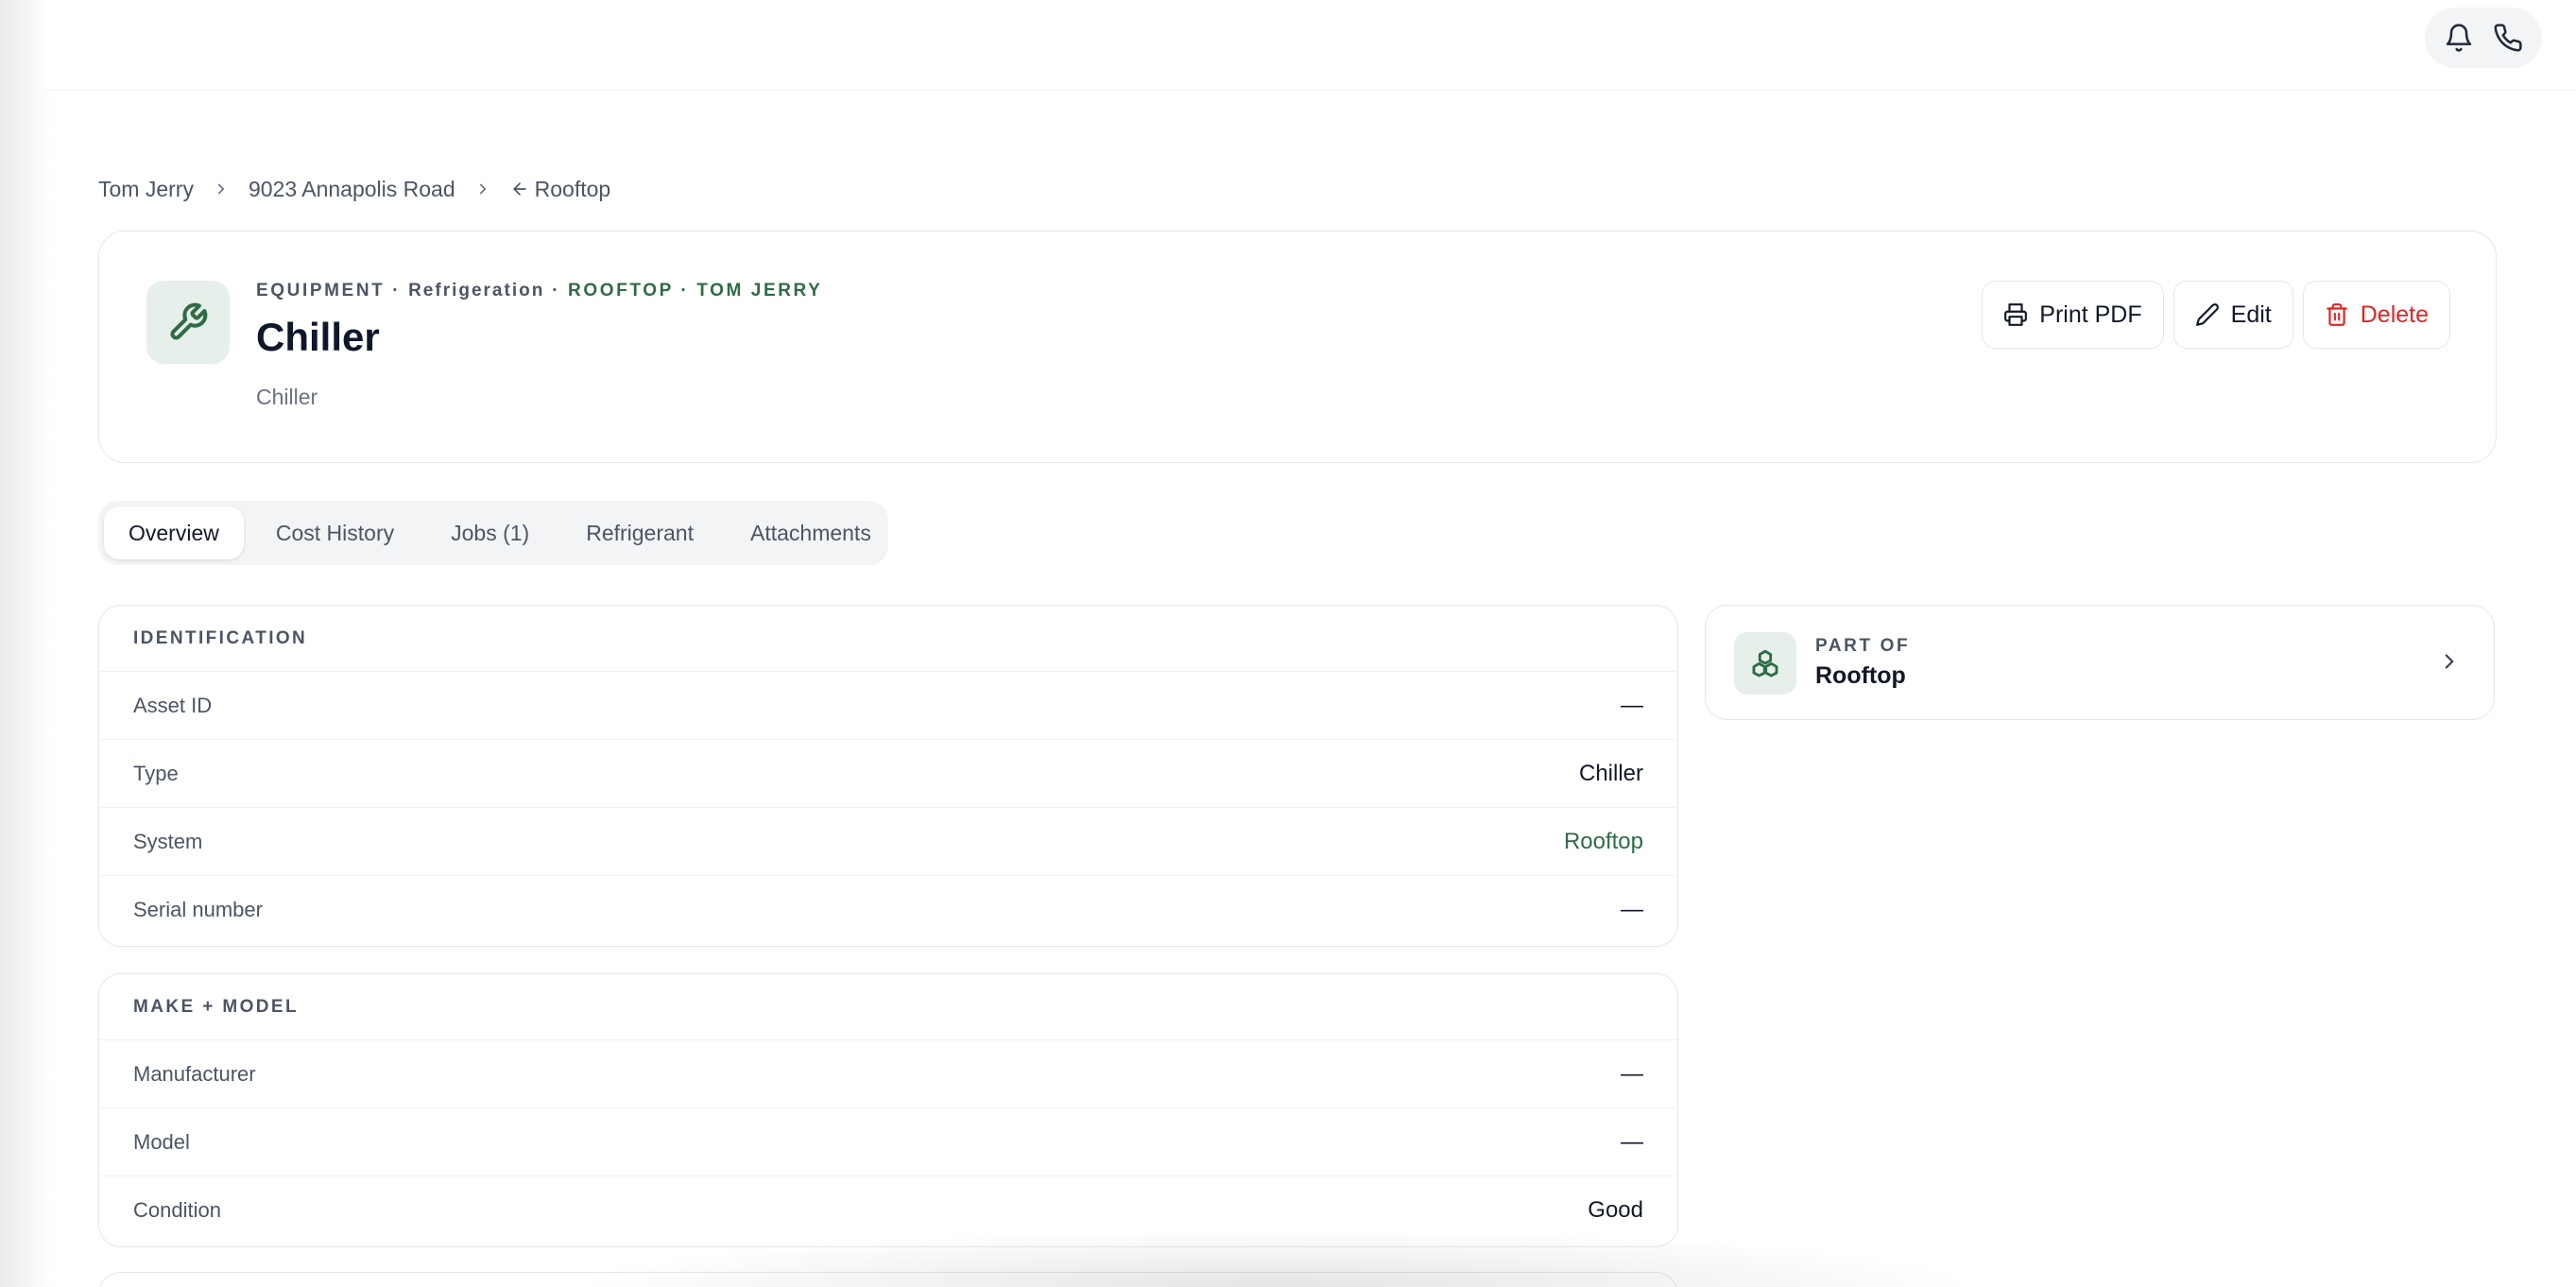 This screenshot has height=1287, width=2576. What do you see at coordinates (174, 532) in the screenshot?
I see `tab-overview: Overview` at bounding box center [174, 532].